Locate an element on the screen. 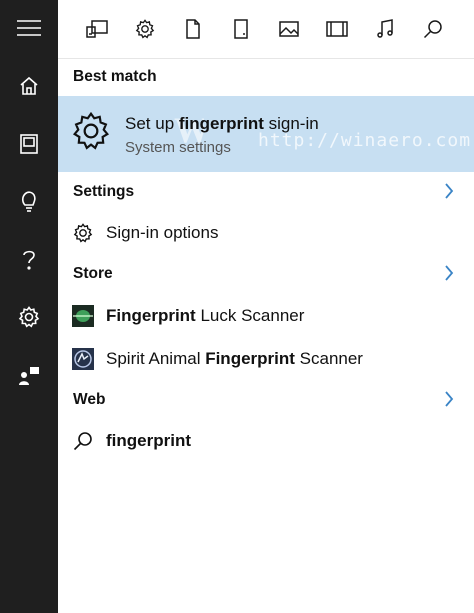 The height and width of the screenshot is (613, 474). filter-bar is located at coordinates (266, 29).